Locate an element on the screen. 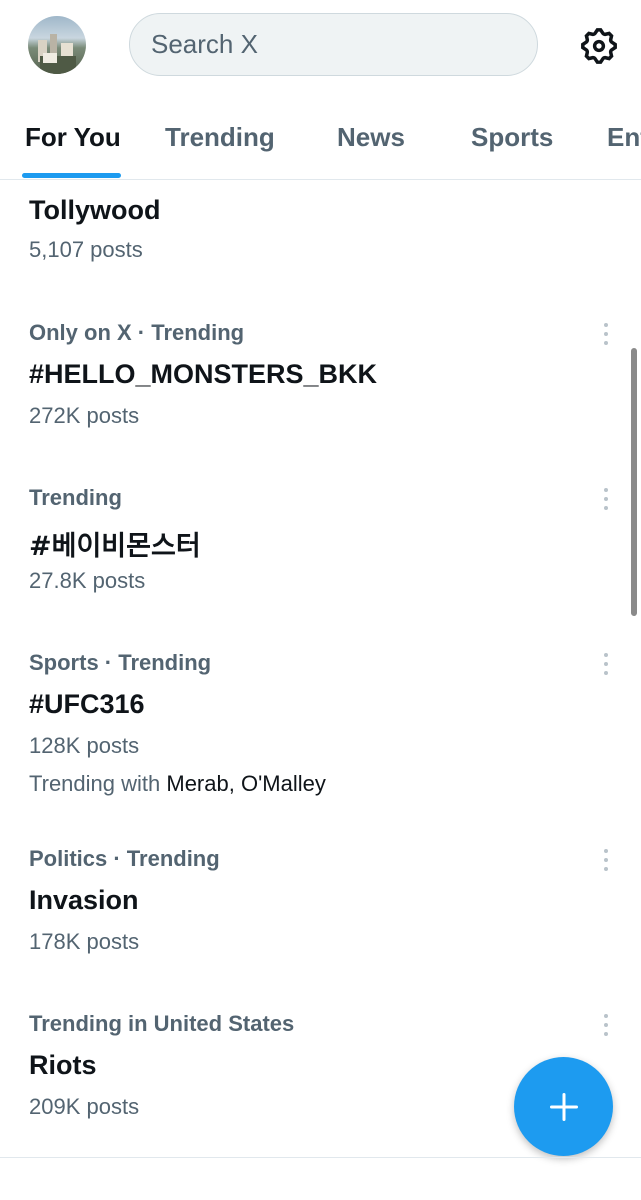 The width and height of the screenshot is (641, 1200). trend-post-count: 128K posts is located at coordinates (84, 745).